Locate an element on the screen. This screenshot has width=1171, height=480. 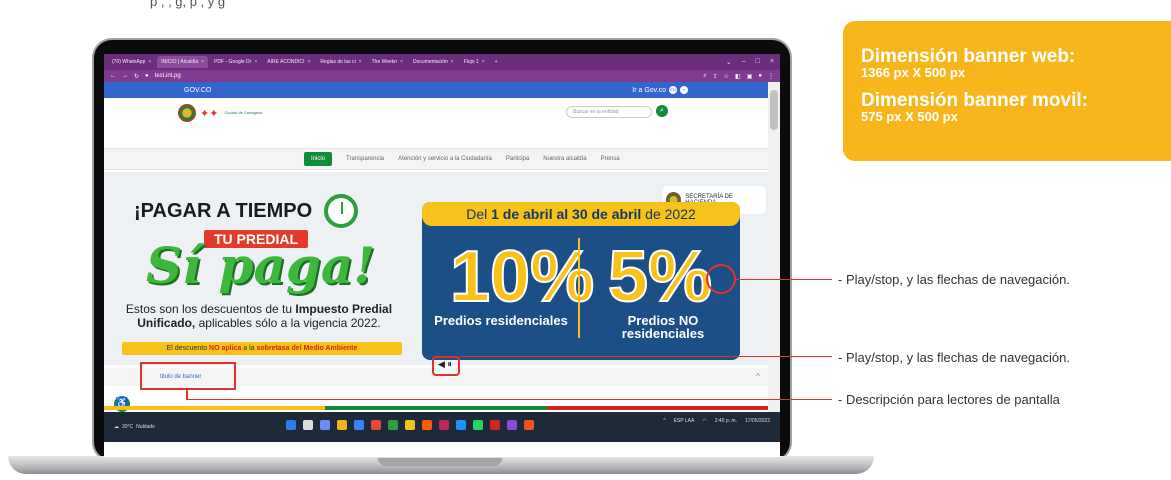
extension-icon: ◧ is located at coordinates (738, 76).